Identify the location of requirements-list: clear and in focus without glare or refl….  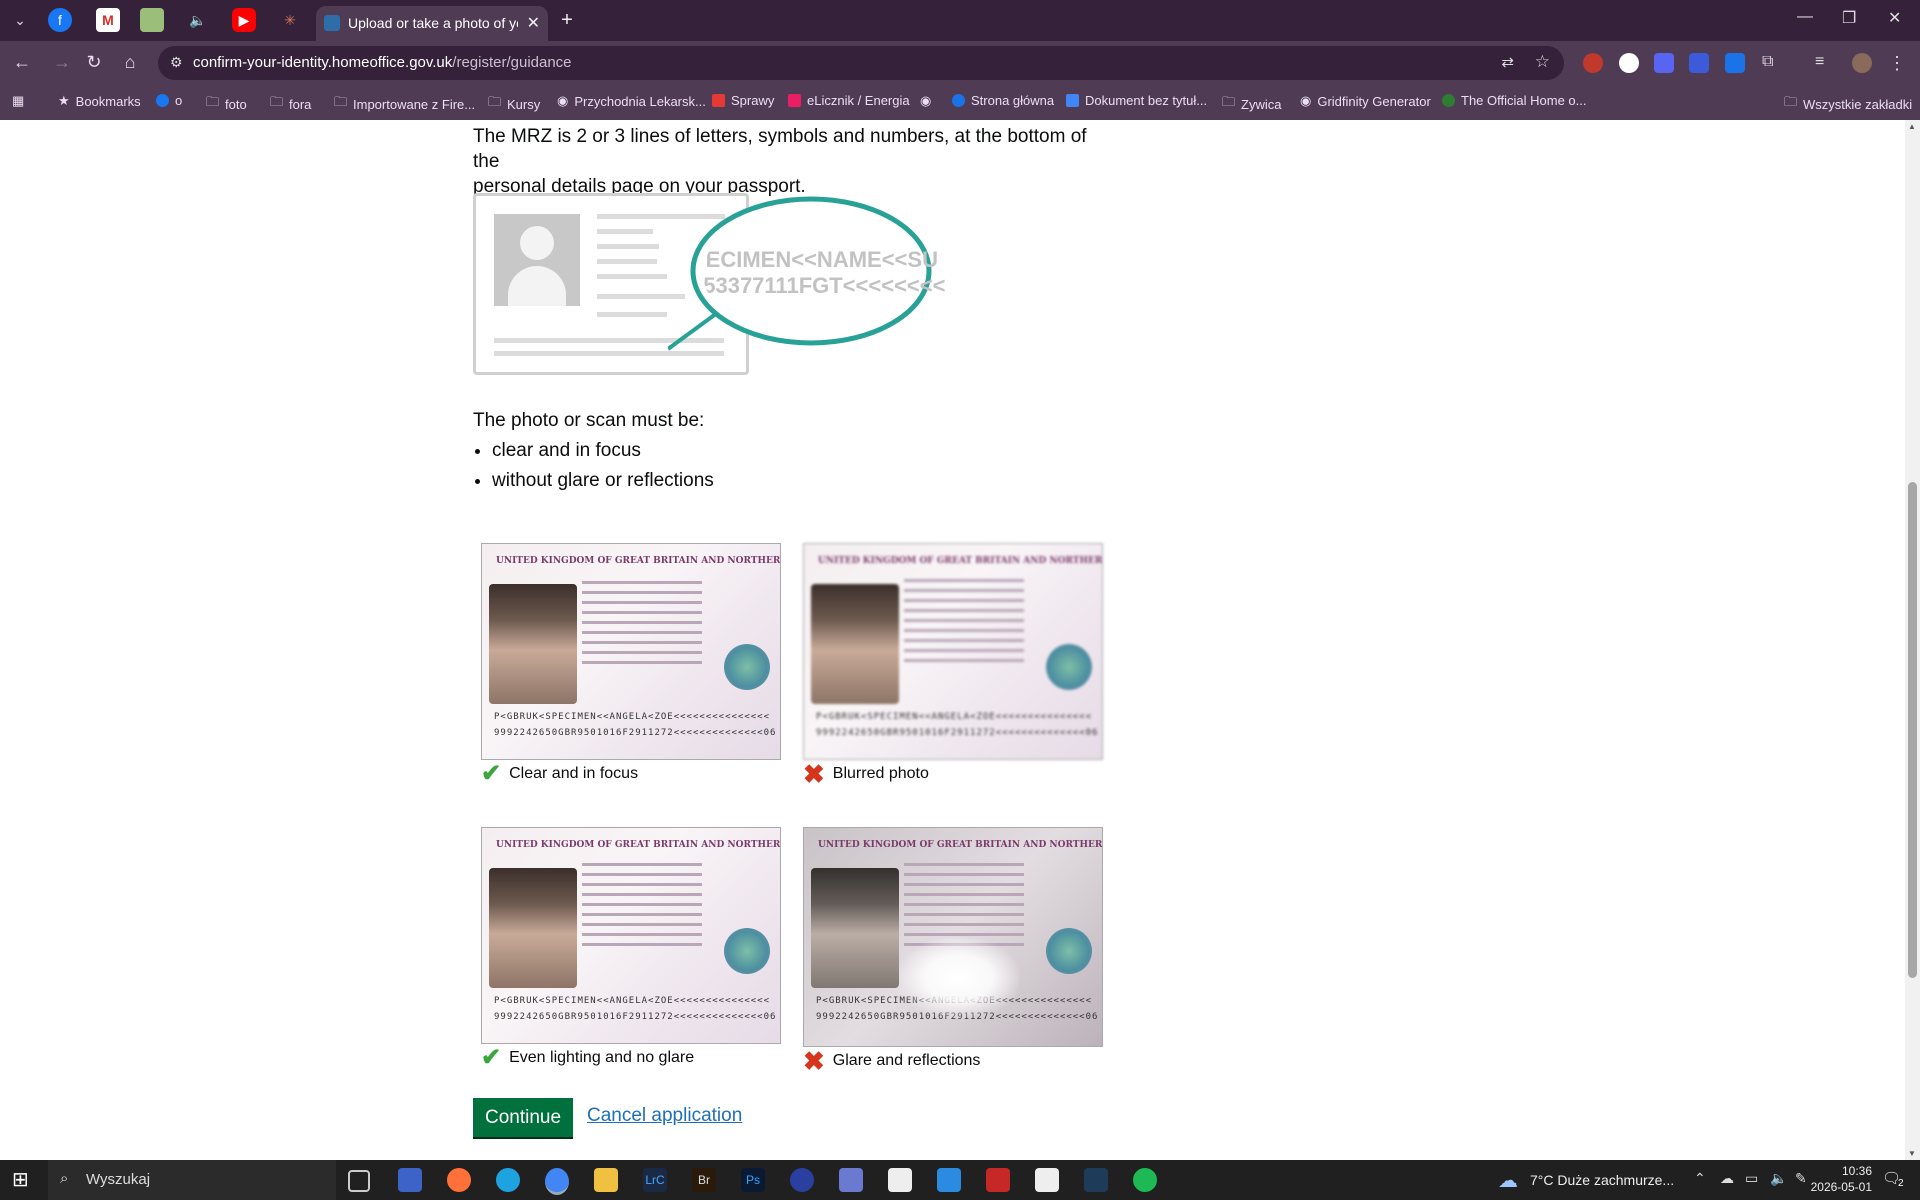
(593, 465).